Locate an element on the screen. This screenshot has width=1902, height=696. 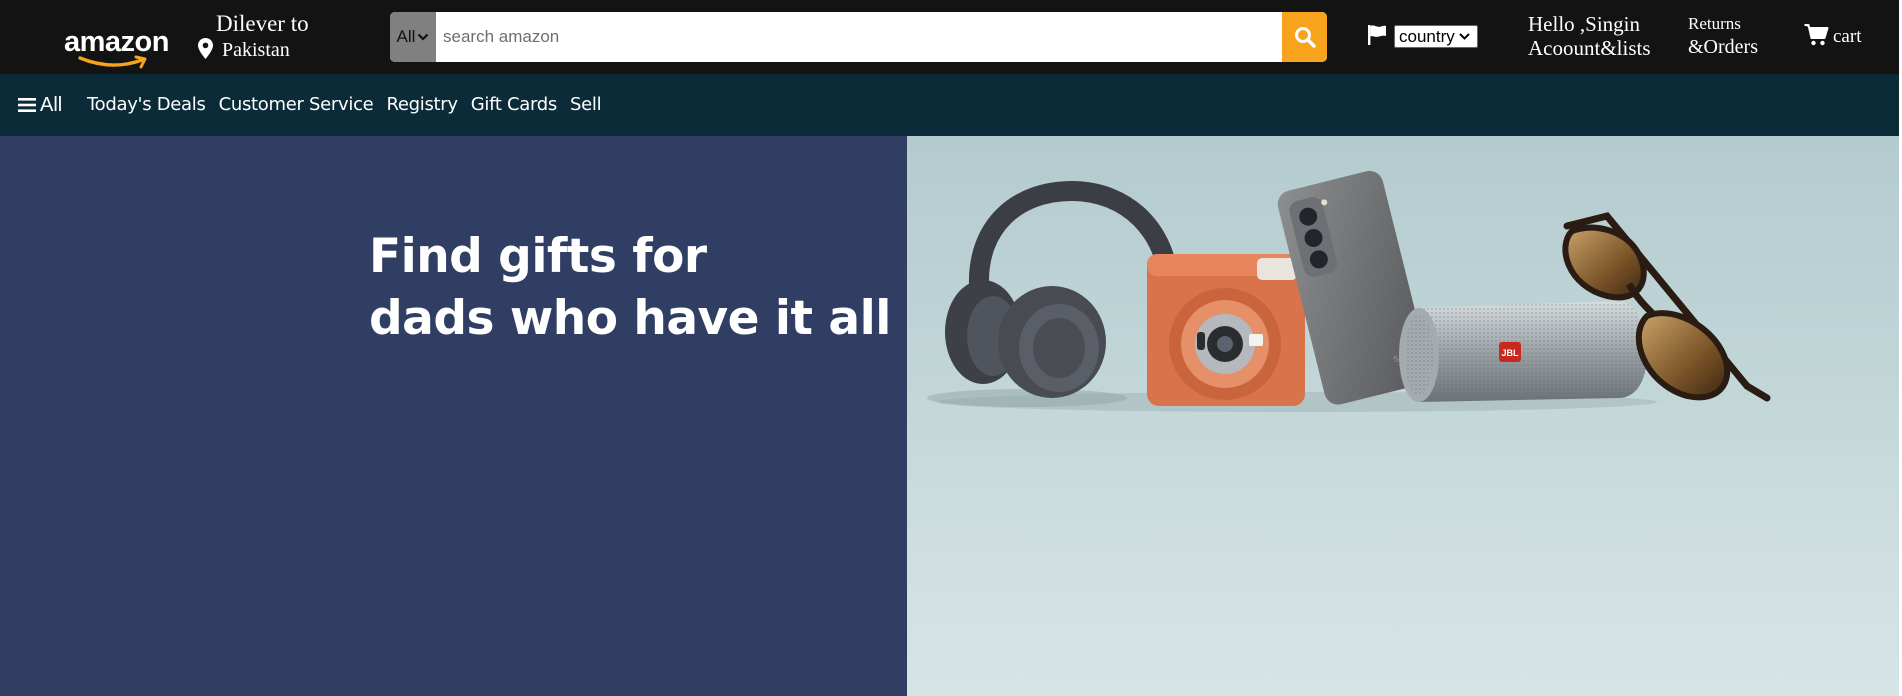
speaker-brand-label: JBL is located at coordinates (1510, 353).